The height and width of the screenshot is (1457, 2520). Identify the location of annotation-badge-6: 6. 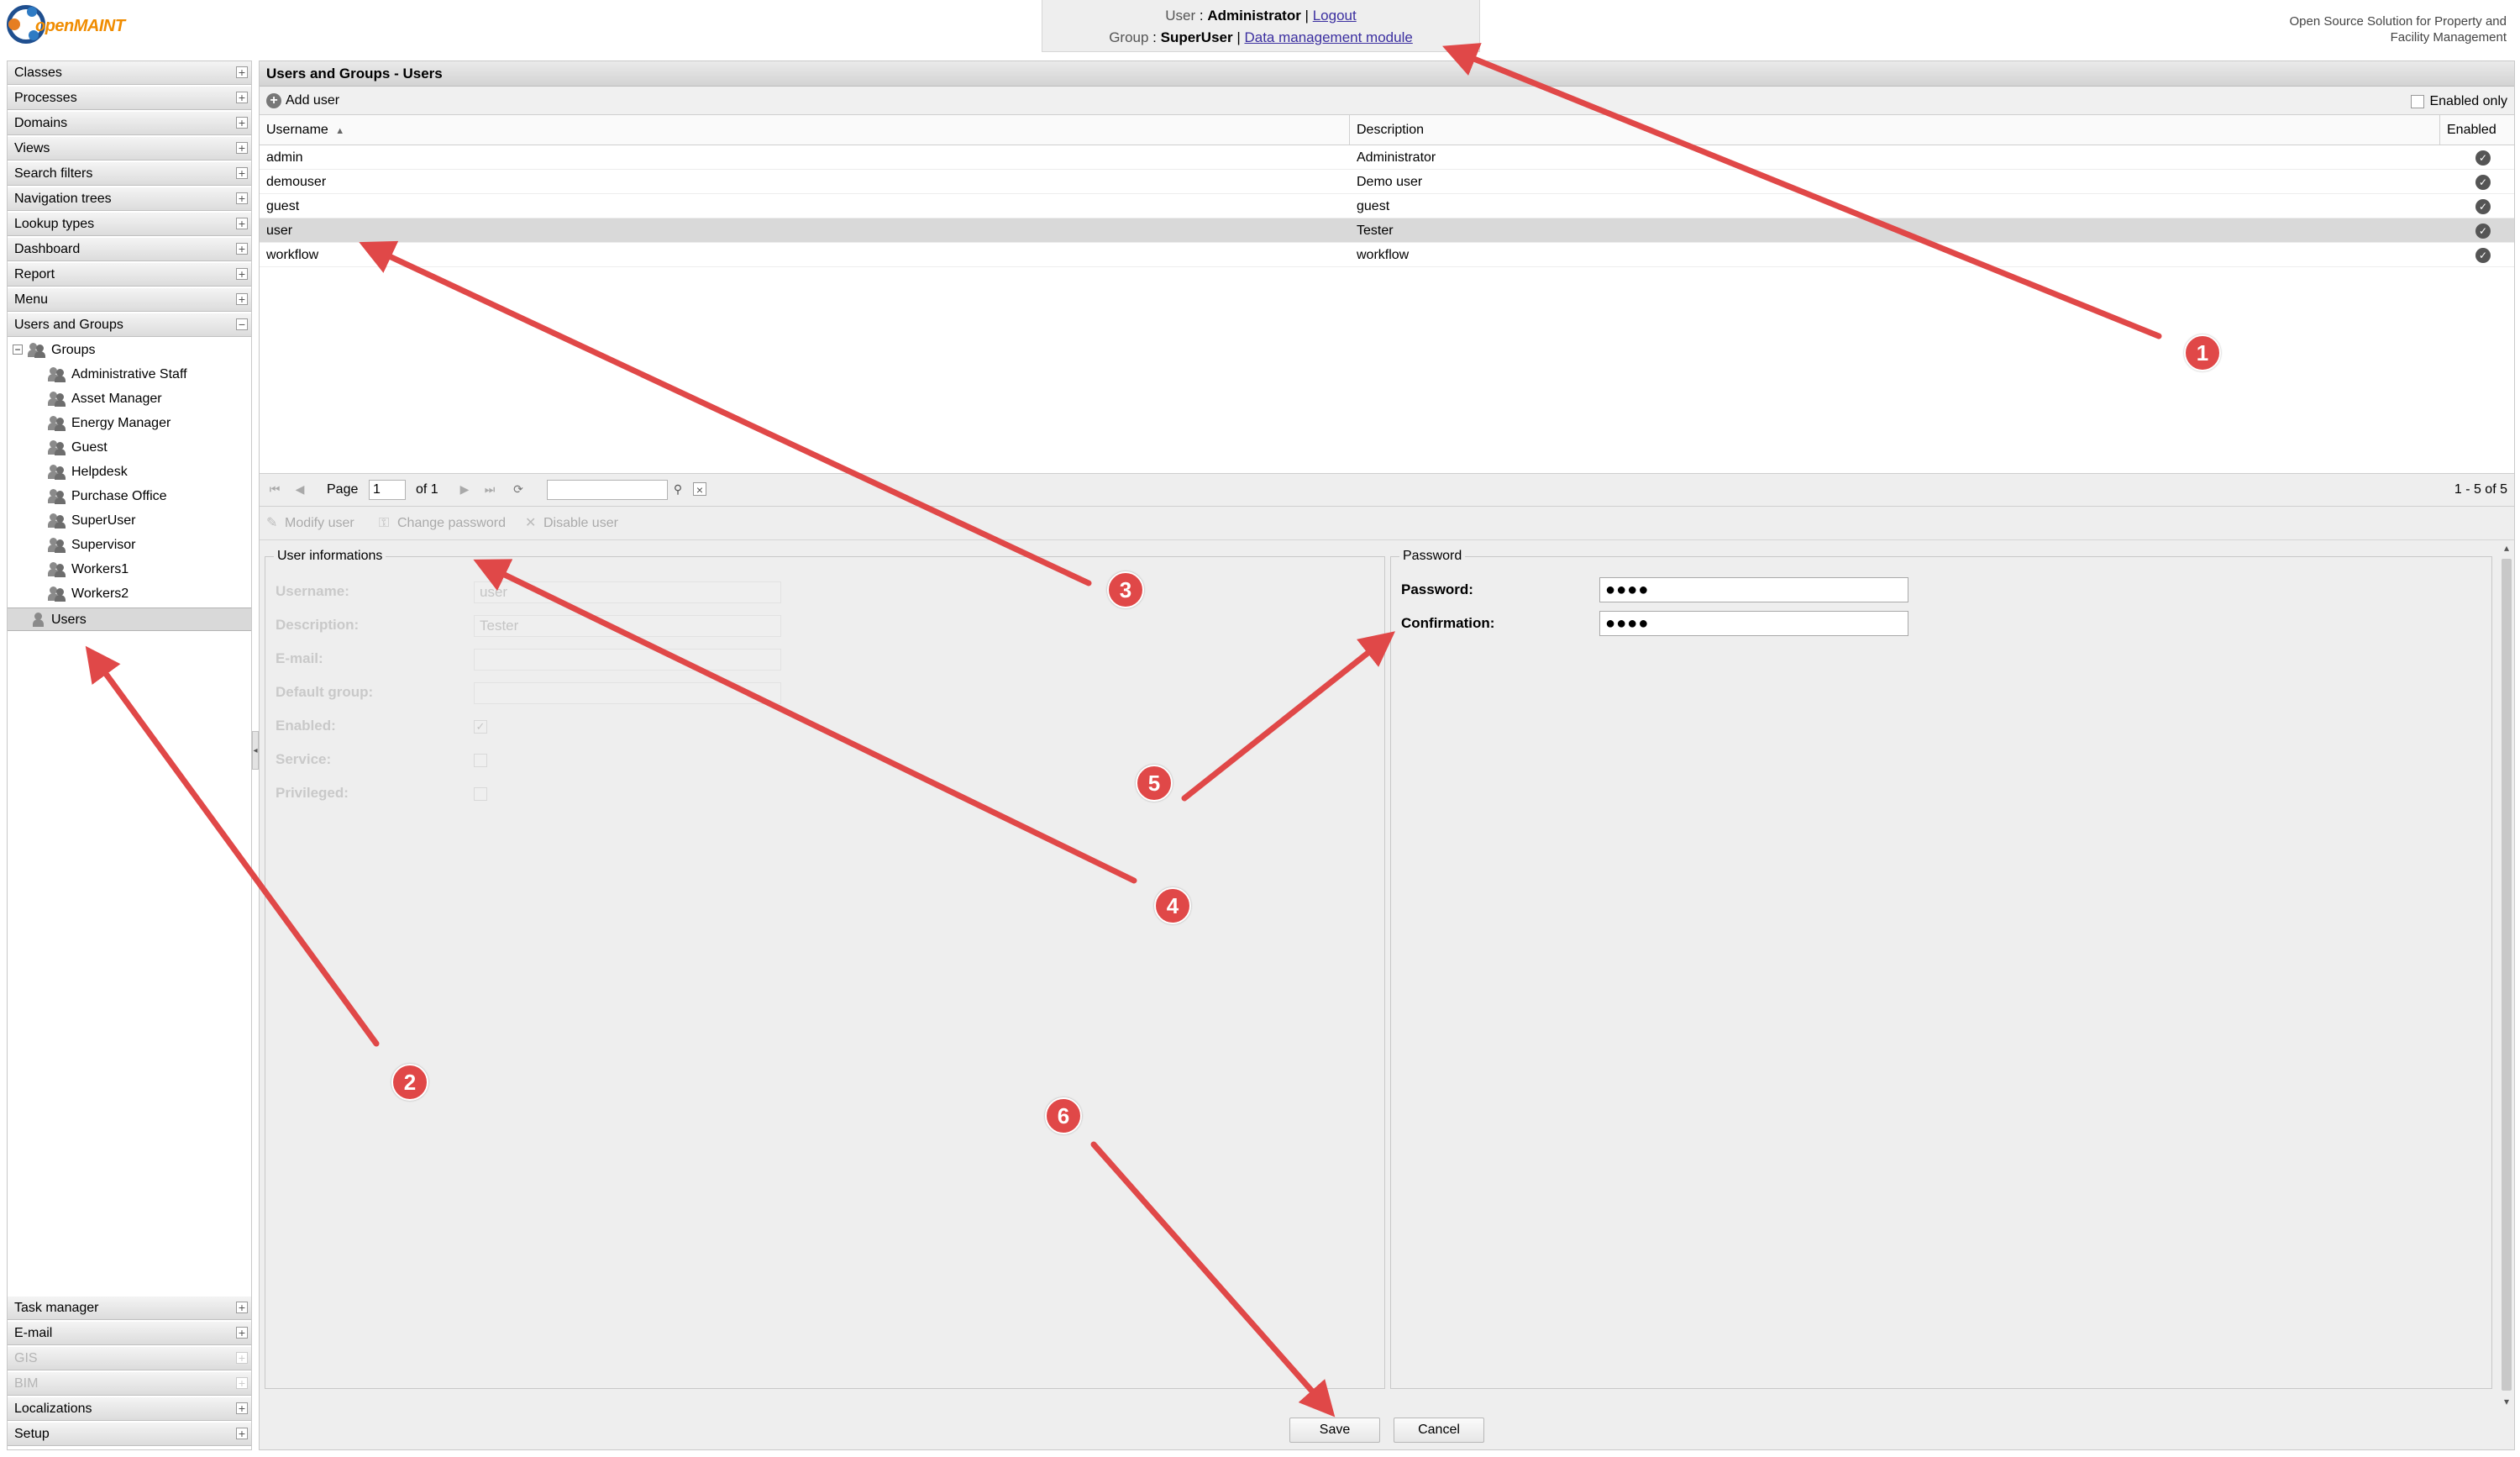
(1063, 1115).